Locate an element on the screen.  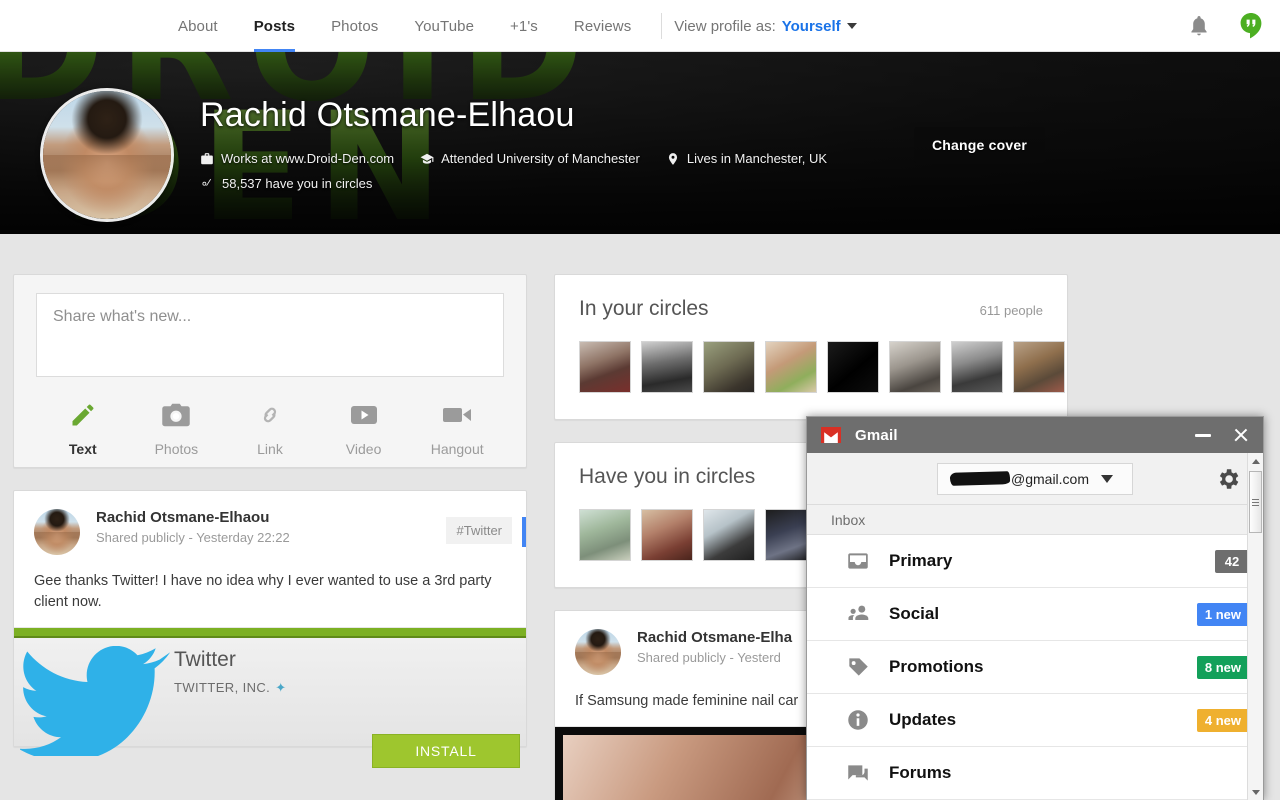
share-action-photos: Photos is located at coordinates (177, 428).